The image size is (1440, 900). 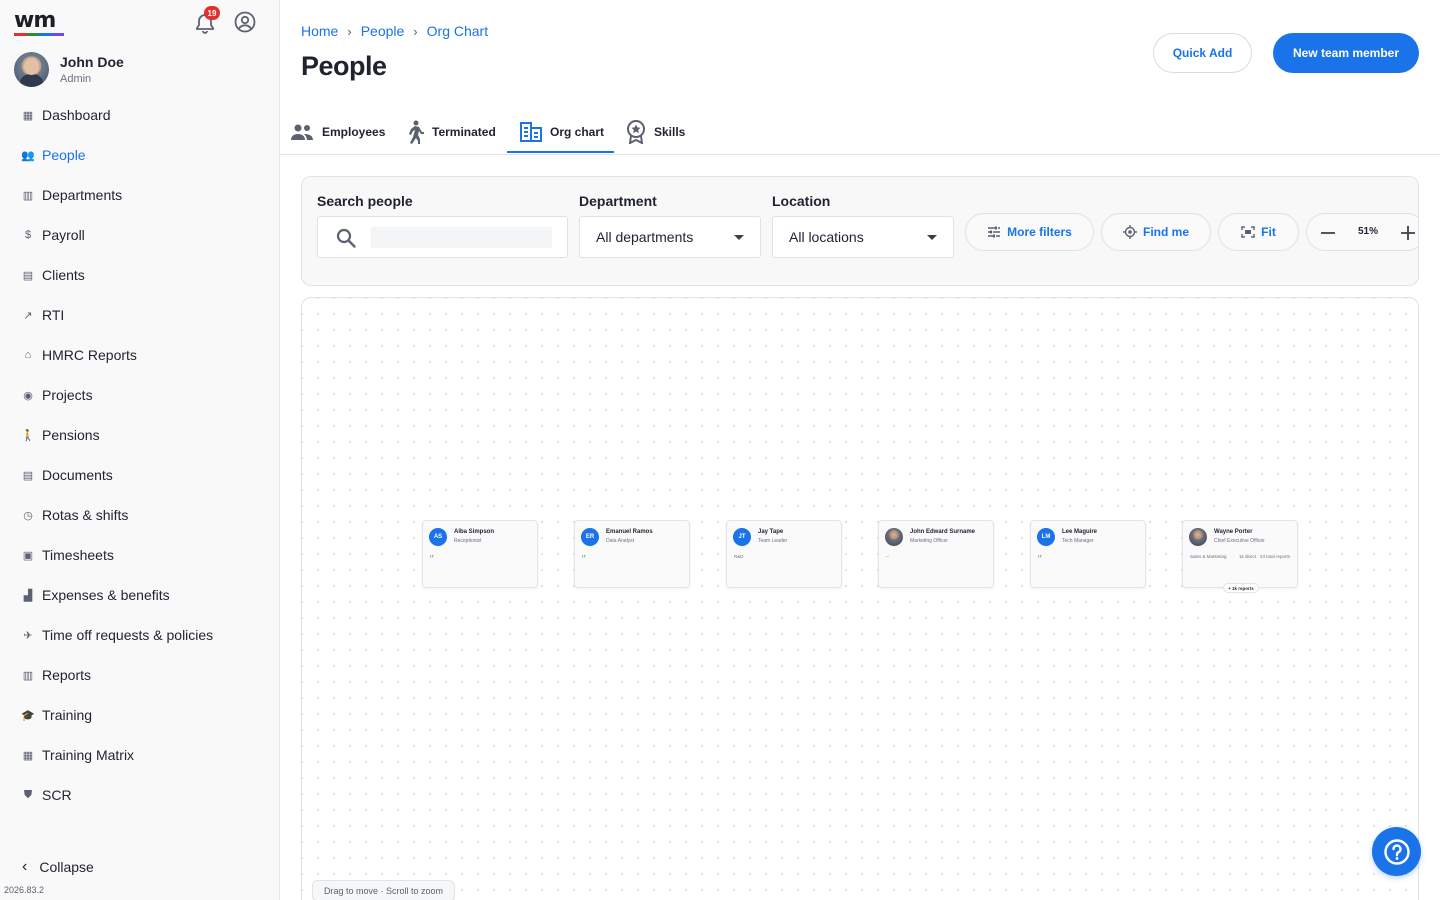 What do you see at coordinates (66, 867) in the screenshot?
I see `collapse-label: Collapse` at bounding box center [66, 867].